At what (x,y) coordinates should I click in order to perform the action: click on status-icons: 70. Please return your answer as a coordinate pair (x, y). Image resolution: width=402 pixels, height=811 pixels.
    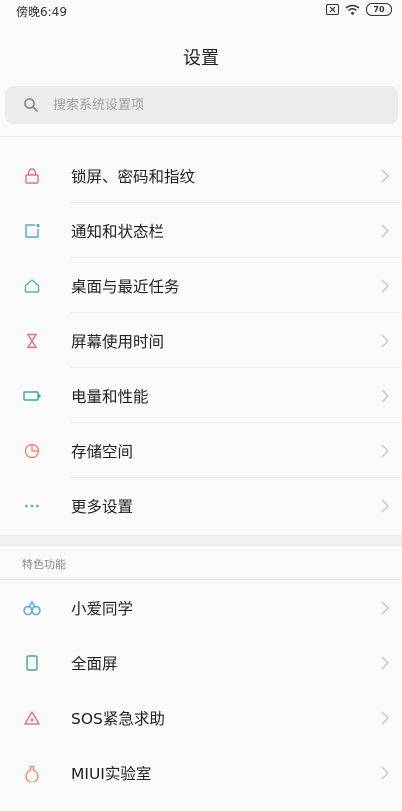
    Looking at the image, I should click on (359, 9).